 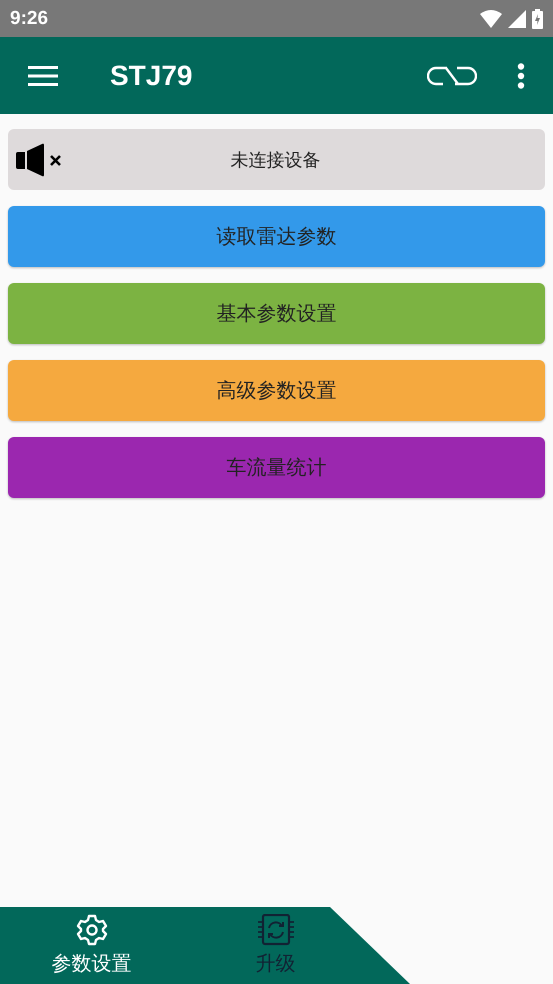 What do you see at coordinates (152, 76) in the screenshot?
I see `app-title: STJ79` at bounding box center [152, 76].